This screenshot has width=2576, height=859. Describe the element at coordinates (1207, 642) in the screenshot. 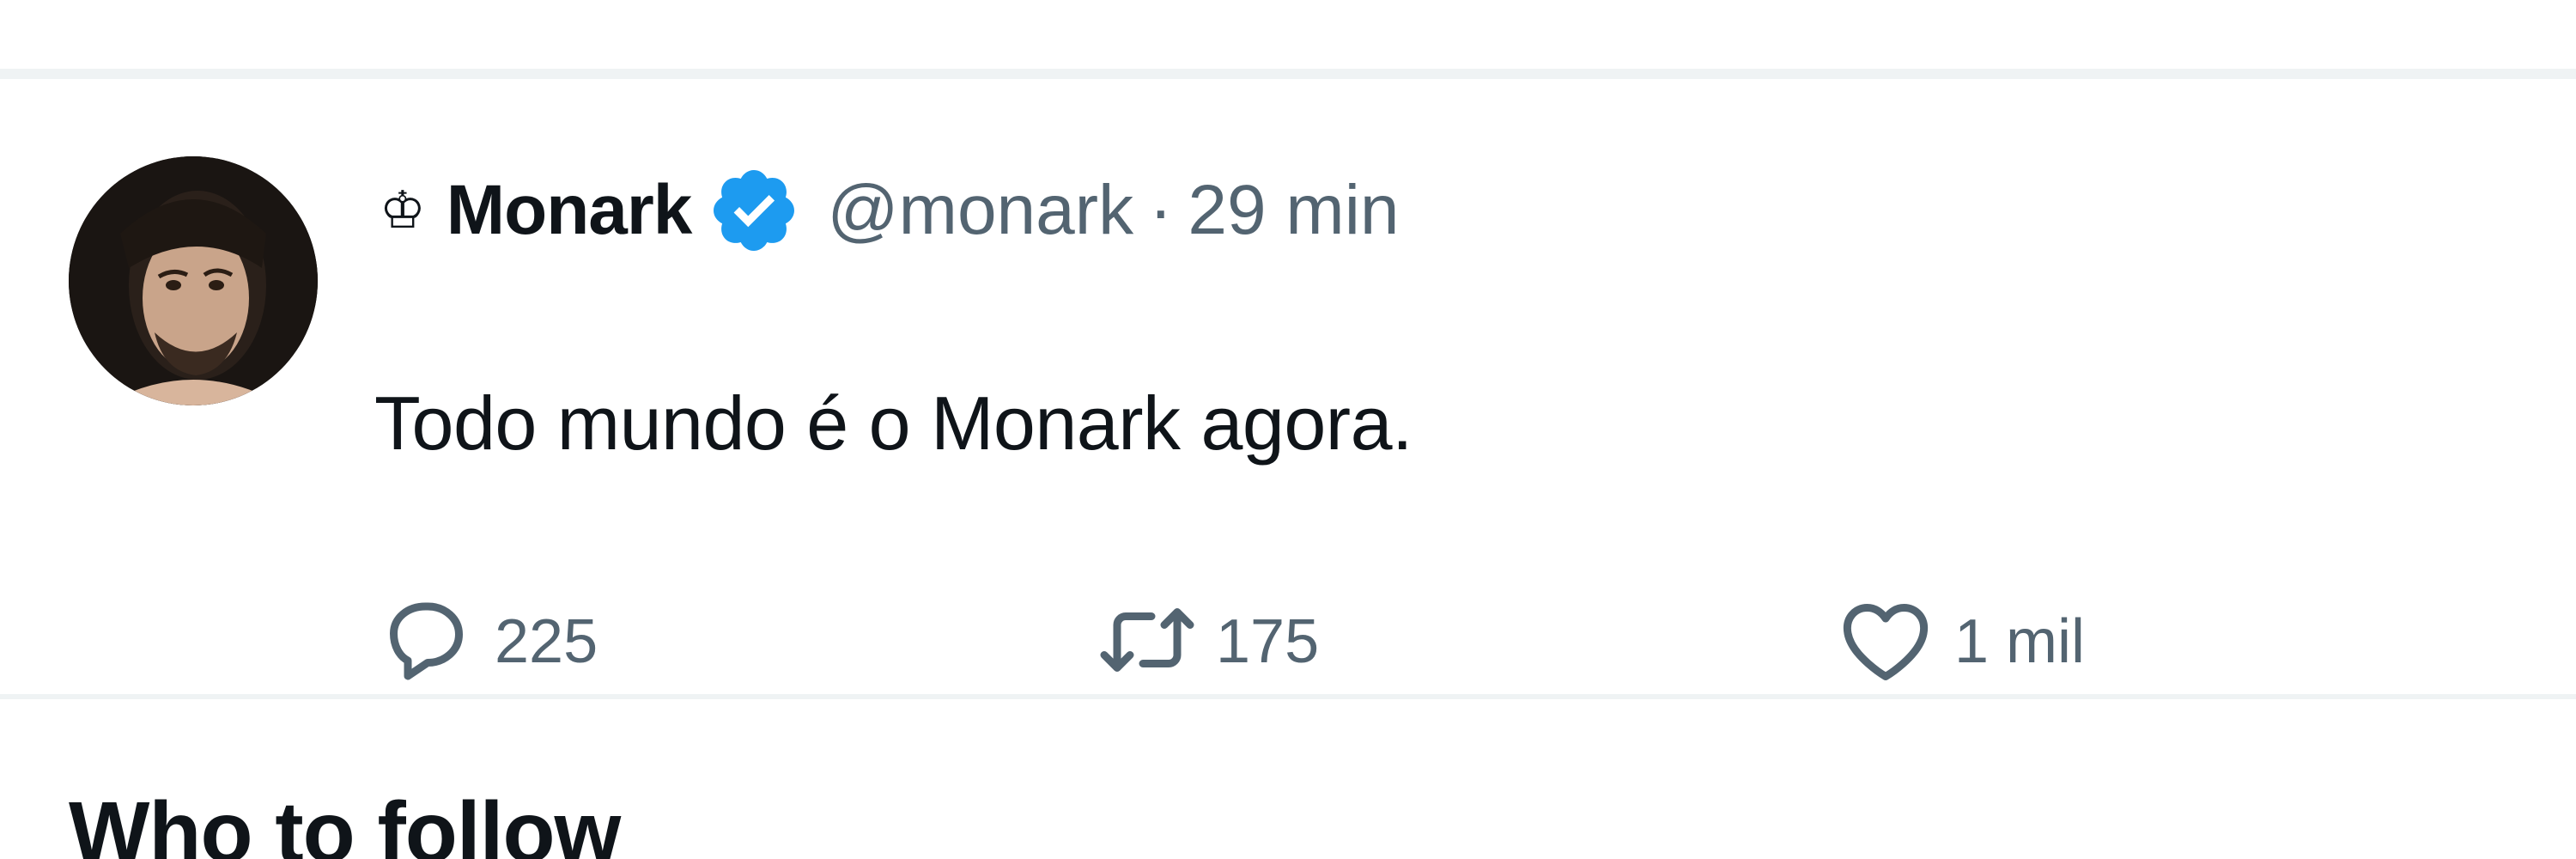

I see `retweet-button: 175` at that location.